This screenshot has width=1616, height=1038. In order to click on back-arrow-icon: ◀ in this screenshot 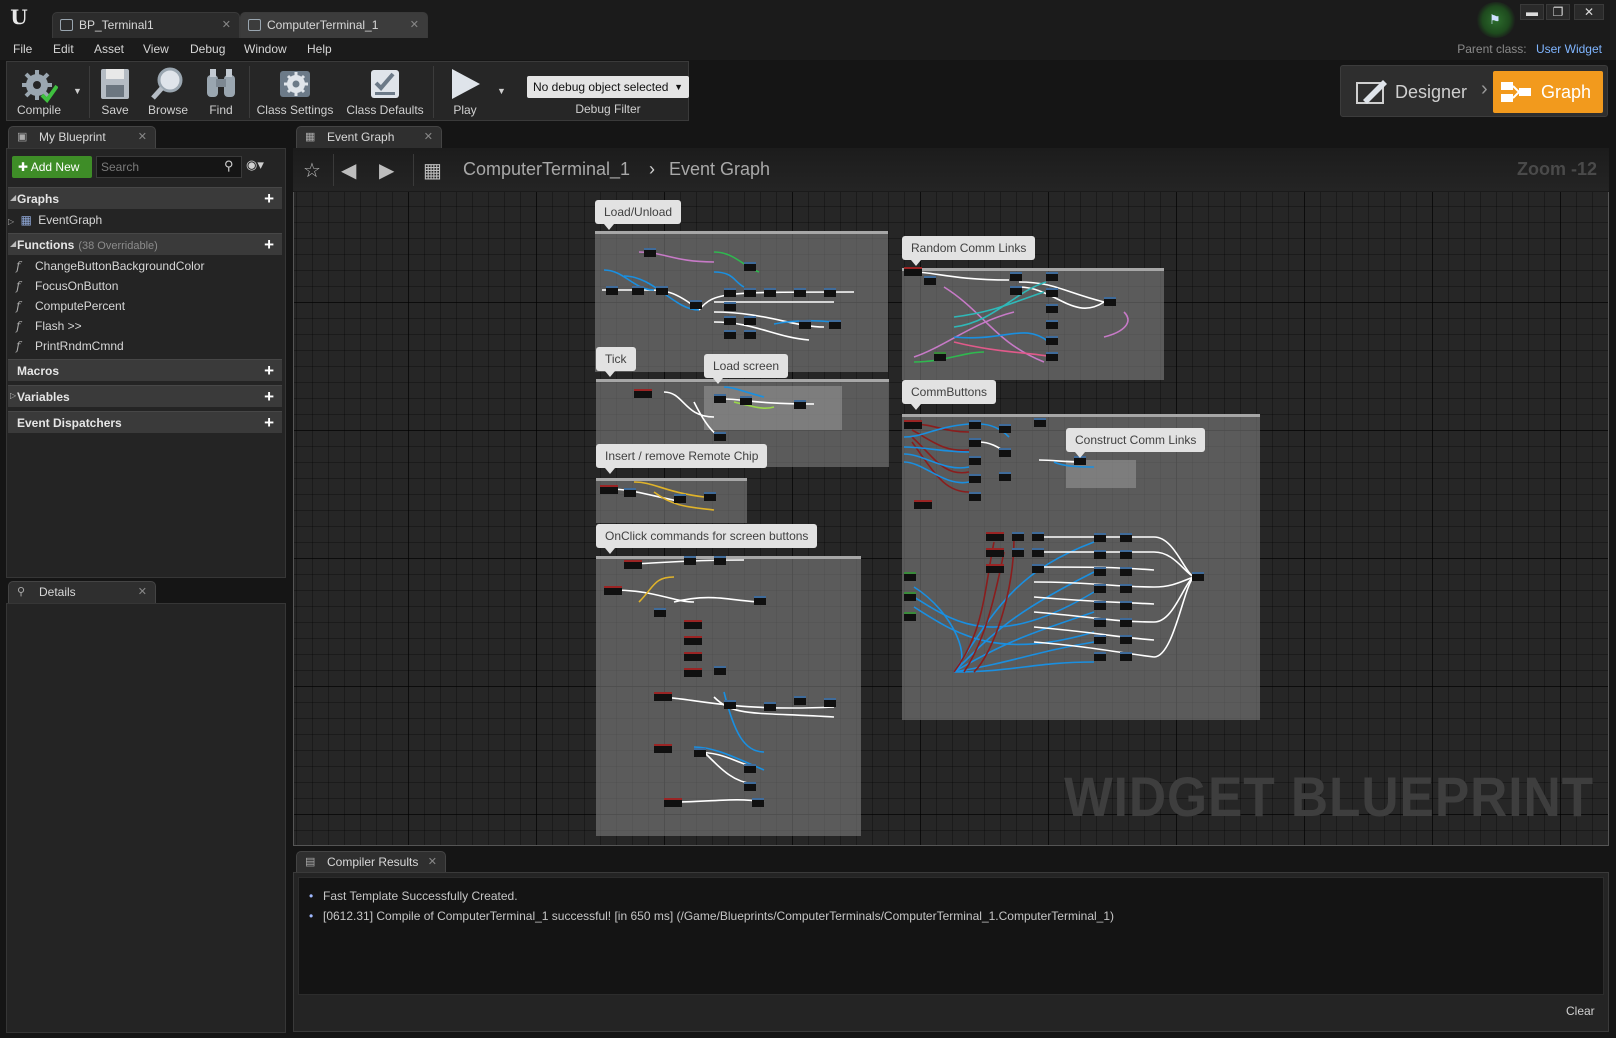, I will do `click(348, 170)`.